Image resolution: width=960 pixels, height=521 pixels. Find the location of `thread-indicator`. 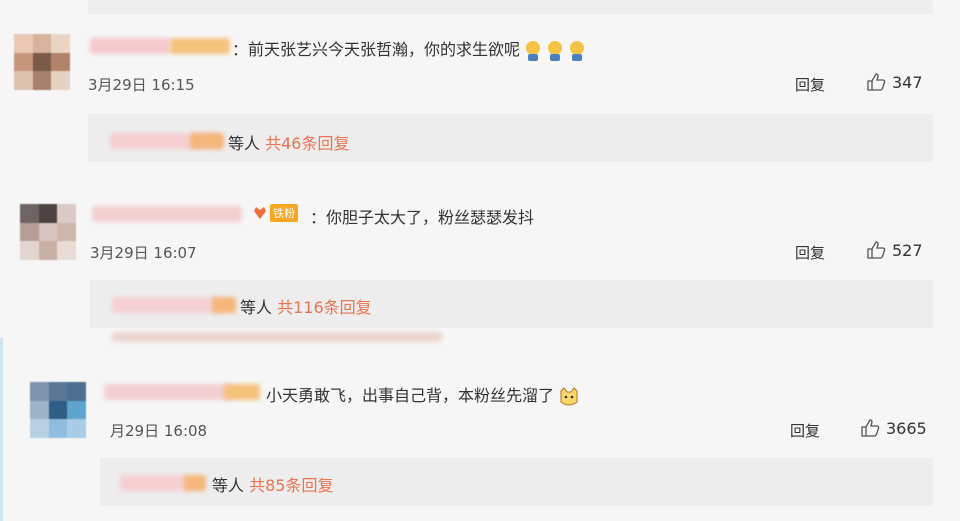

thread-indicator is located at coordinates (1, 429).